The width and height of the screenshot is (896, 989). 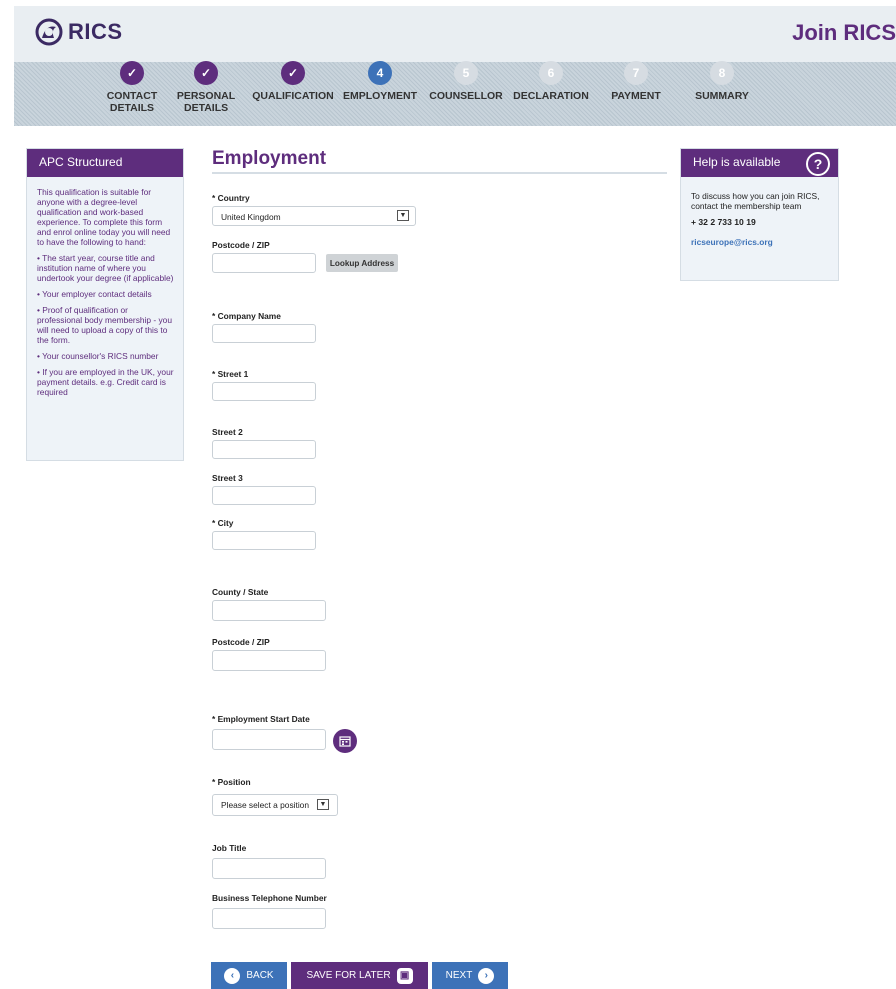 I want to click on step-number: 6, so click(x=551, y=73).